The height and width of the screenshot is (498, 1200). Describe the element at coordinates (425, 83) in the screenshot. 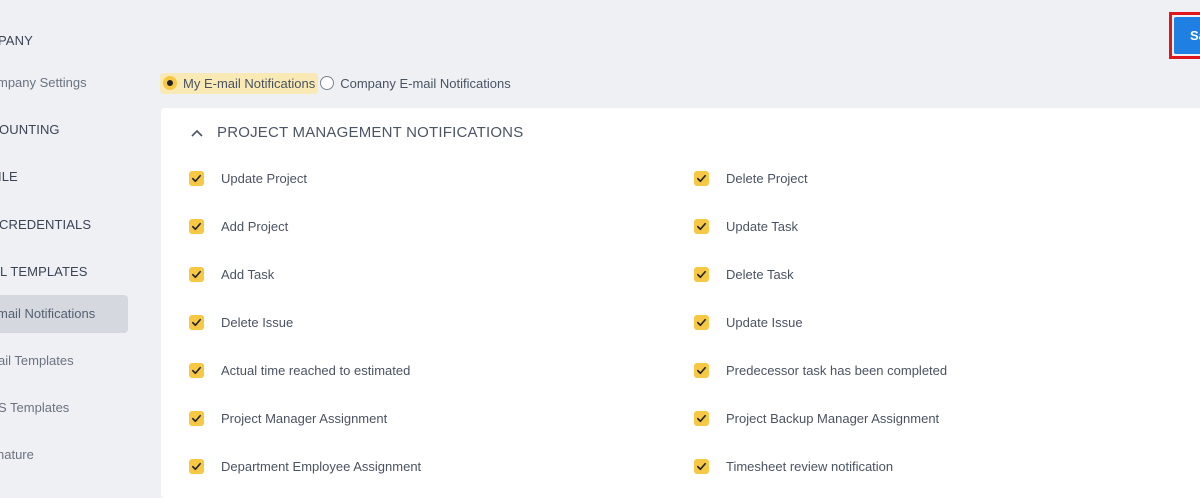

I see `radio-company-label: Company E-mail Notifications` at that location.